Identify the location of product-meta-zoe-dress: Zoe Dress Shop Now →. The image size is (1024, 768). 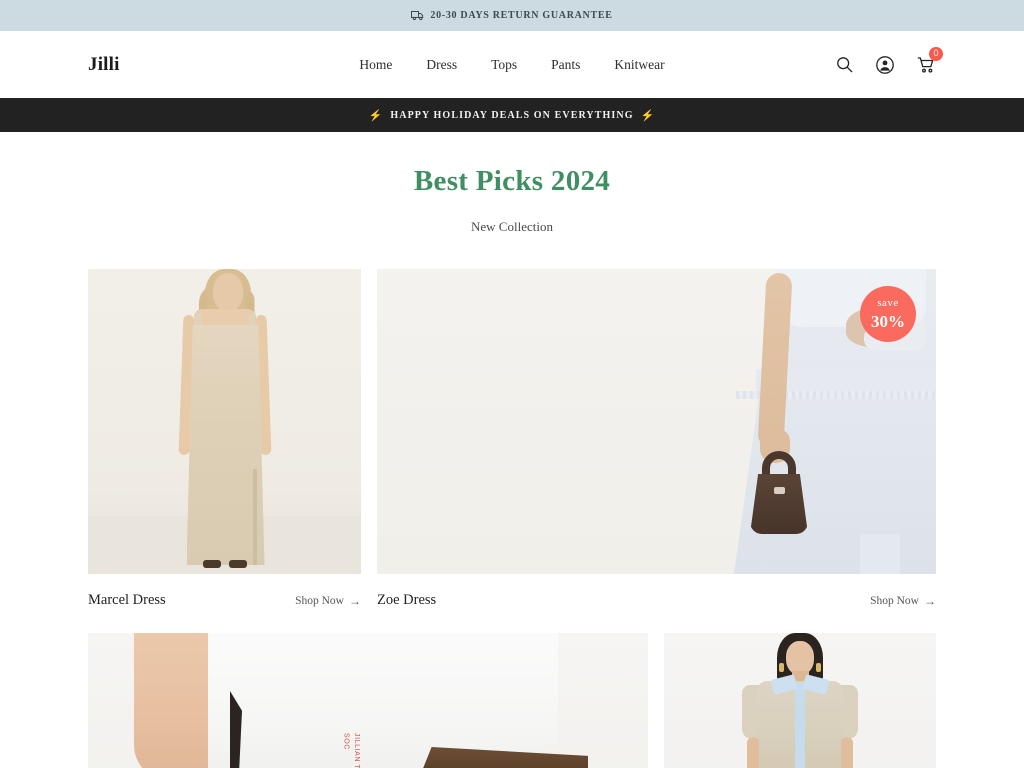
(656, 591).